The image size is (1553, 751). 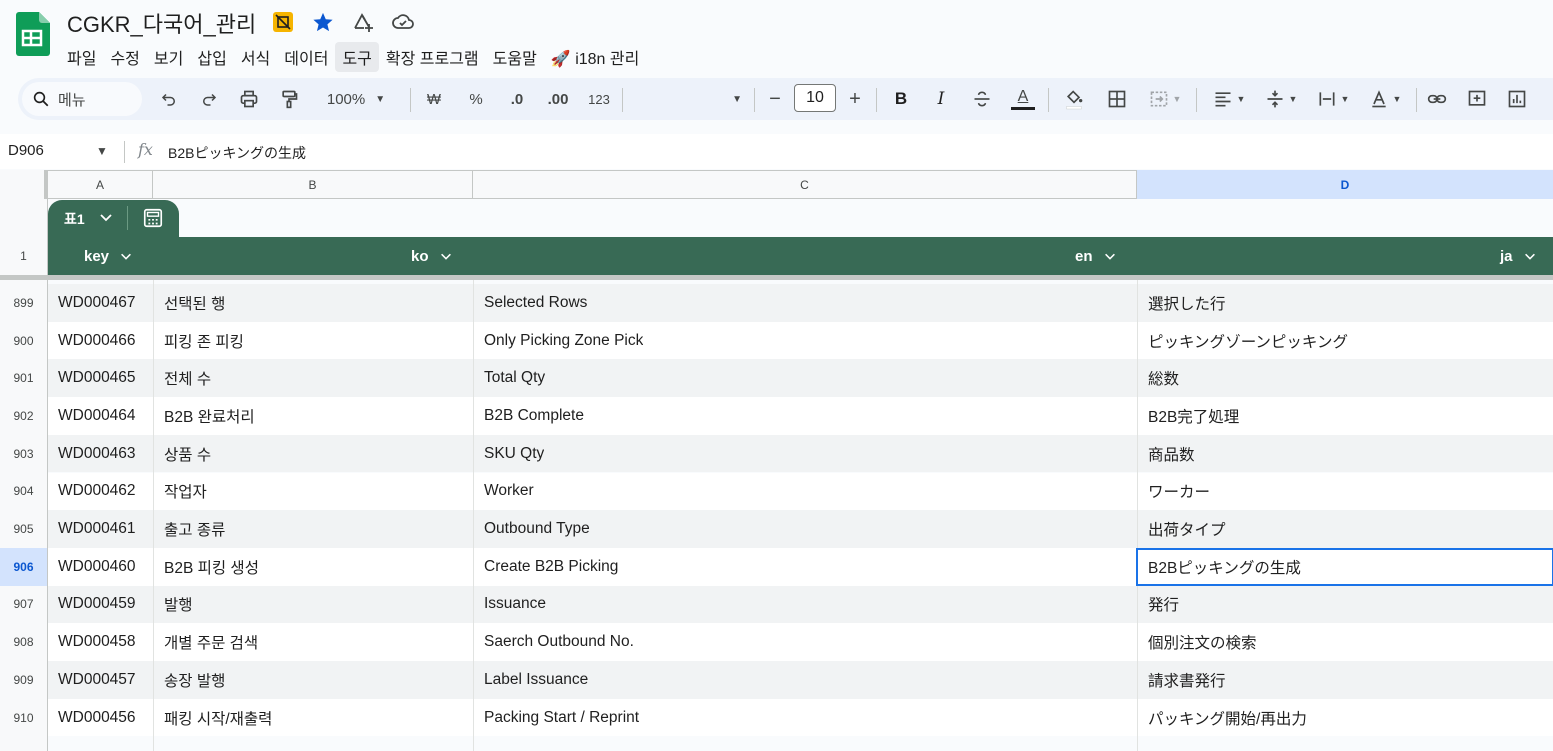 What do you see at coordinates (776, 277) in the screenshot?
I see `freeze-divider` at bounding box center [776, 277].